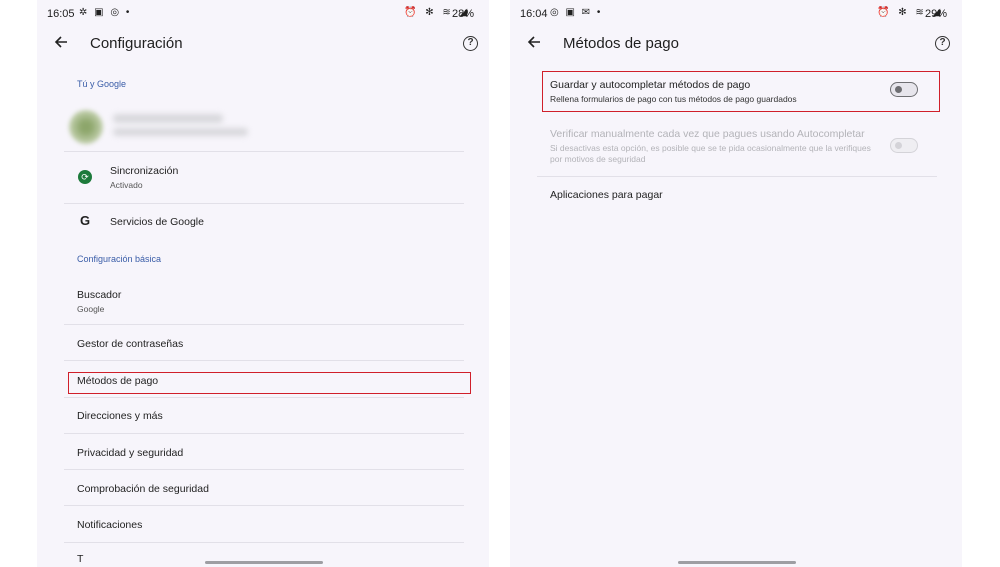 The height and width of the screenshot is (567, 1000). I want to click on passwords-row: Gestor de contraseñas, so click(277, 344).